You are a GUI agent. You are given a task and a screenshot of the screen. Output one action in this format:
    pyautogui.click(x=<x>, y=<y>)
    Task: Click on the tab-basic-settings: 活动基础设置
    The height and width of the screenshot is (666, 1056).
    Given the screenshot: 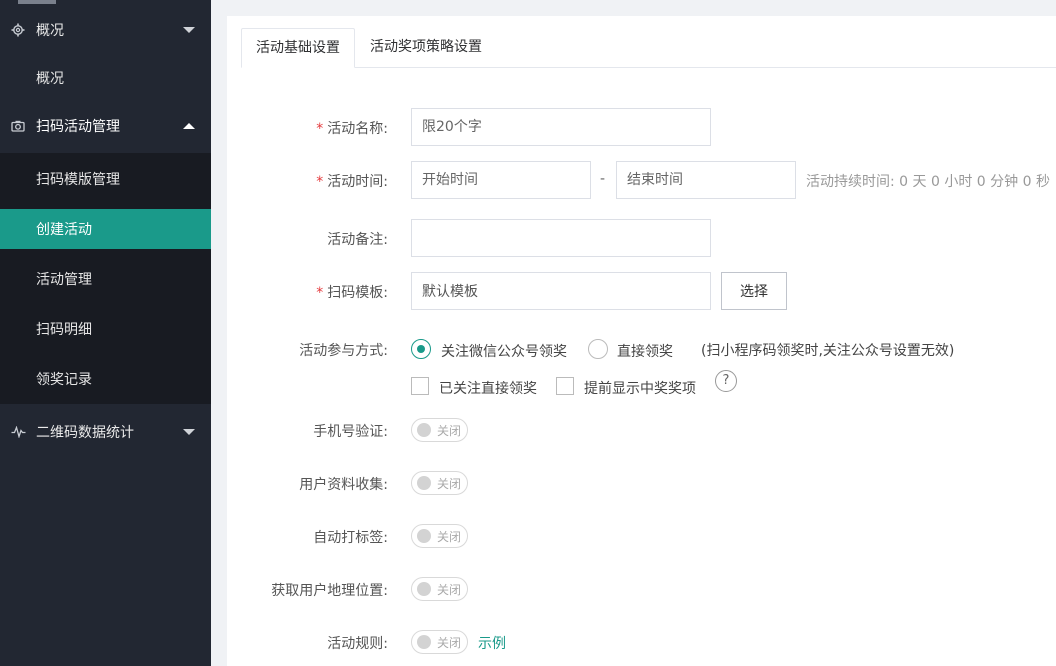 What is the action you would take?
    pyautogui.click(x=298, y=48)
    